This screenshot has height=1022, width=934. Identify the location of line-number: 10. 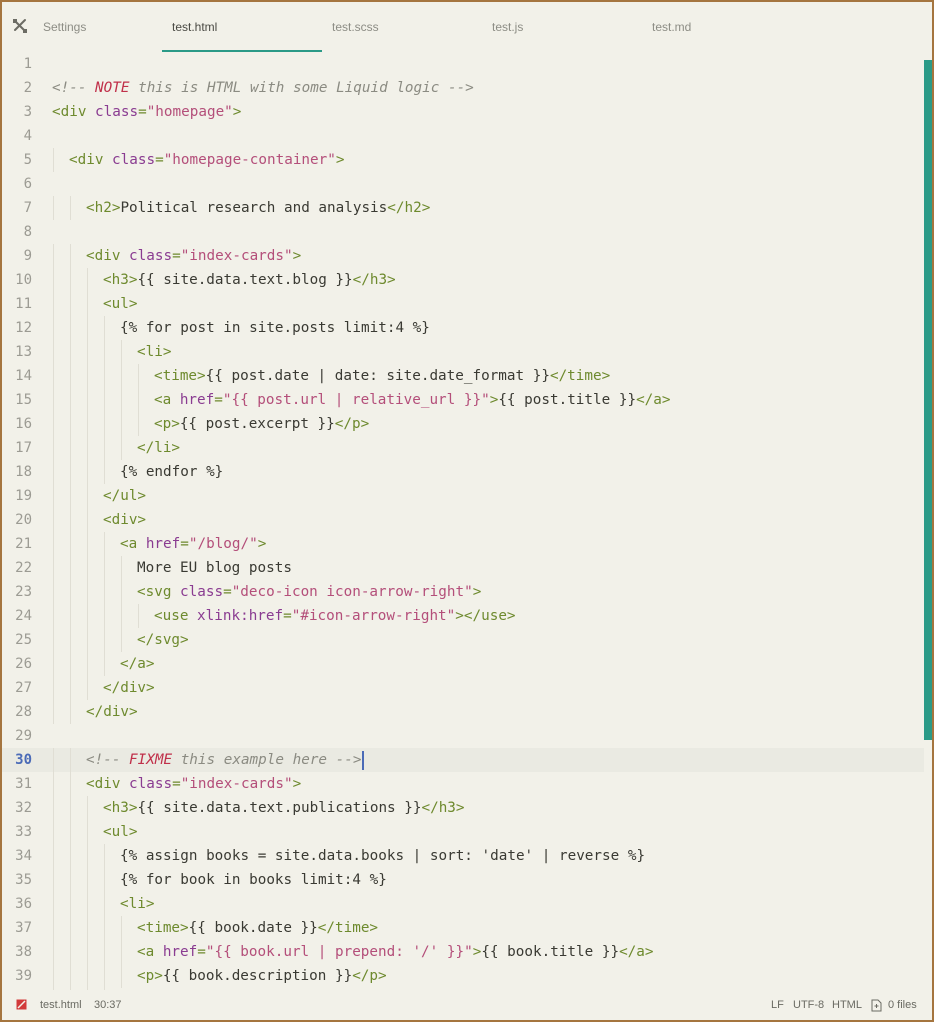
(23, 280).